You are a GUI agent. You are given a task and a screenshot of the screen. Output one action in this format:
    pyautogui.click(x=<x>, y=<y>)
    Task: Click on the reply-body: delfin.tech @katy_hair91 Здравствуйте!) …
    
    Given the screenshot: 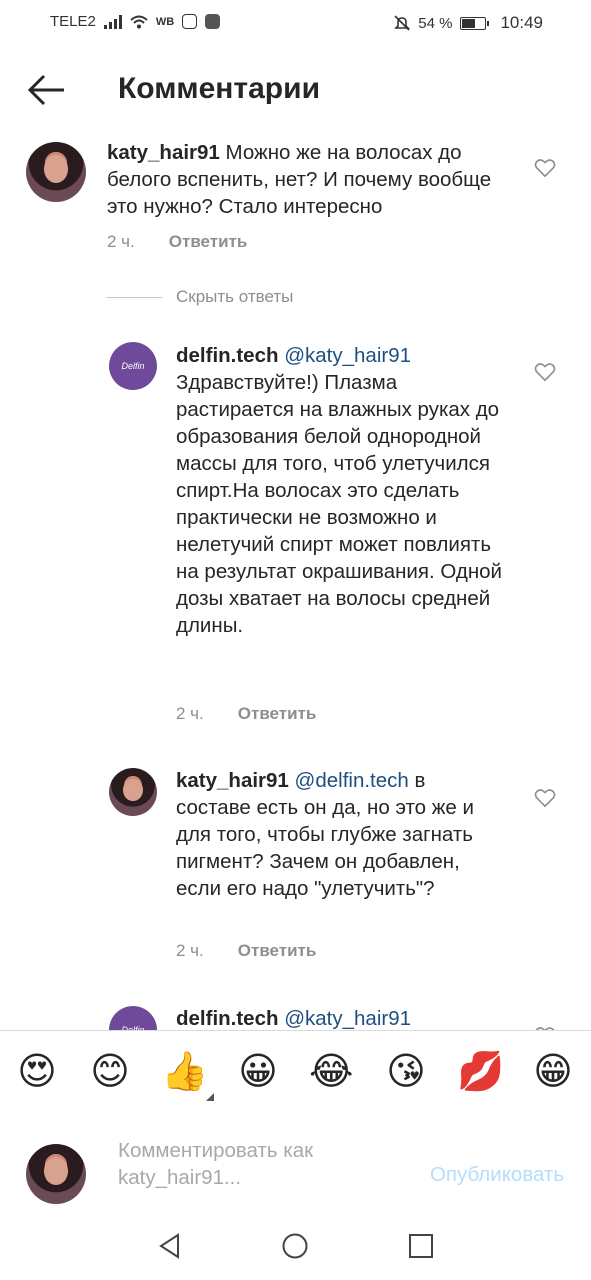 What is the action you would take?
    pyautogui.click(x=341, y=490)
    